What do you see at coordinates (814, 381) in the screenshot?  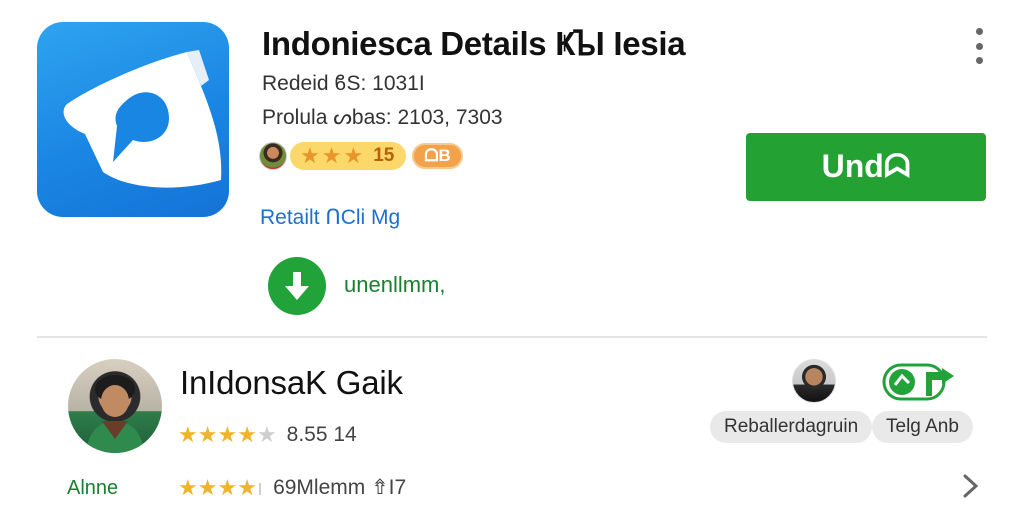 I see `reviewer-avatar` at bounding box center [814, 381].